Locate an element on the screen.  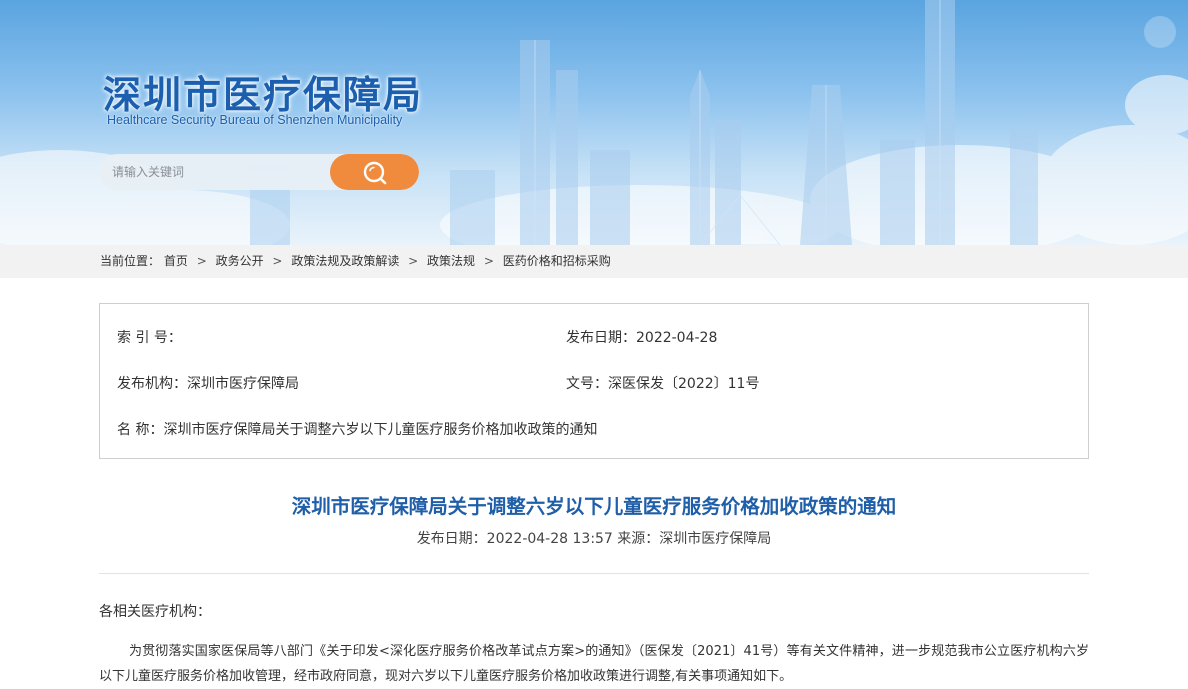
breadcrumb-item-pricing-procurement: 医药价格和招标采购 is located at coordinates (557, 261).